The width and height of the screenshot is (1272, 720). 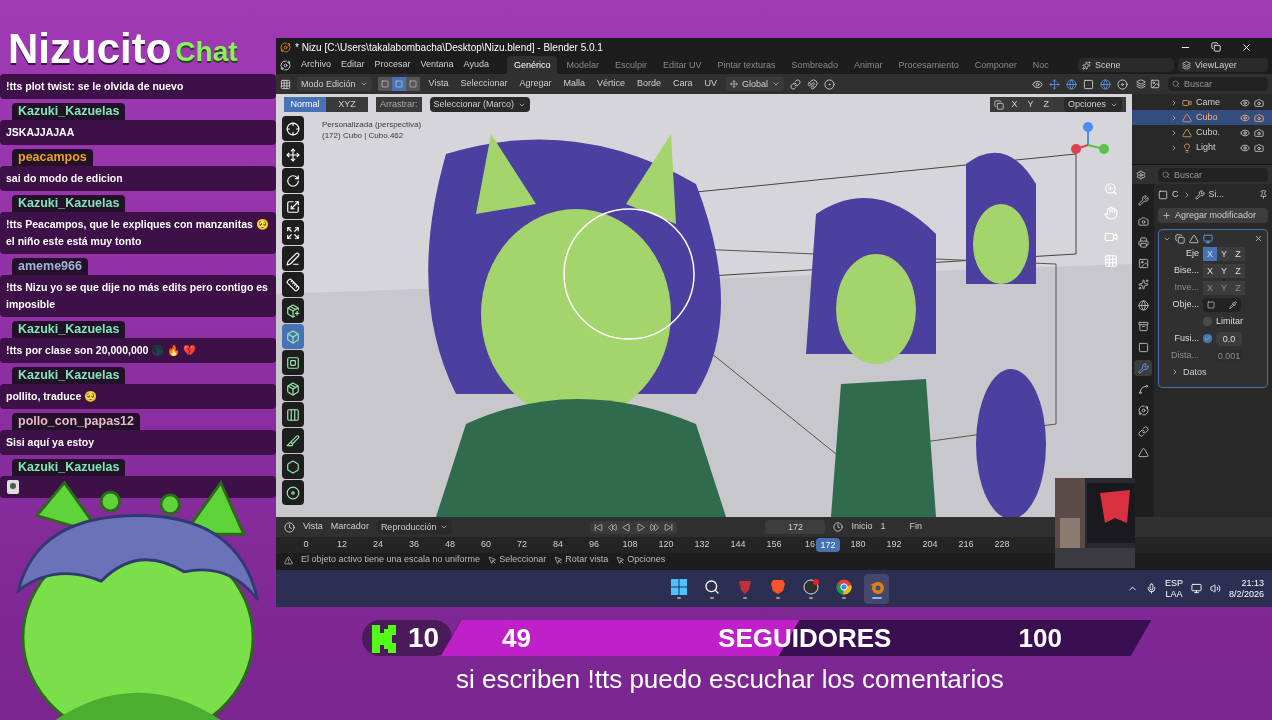 I want to click on workspace-tab: Componer, so click(x=995, y=65).